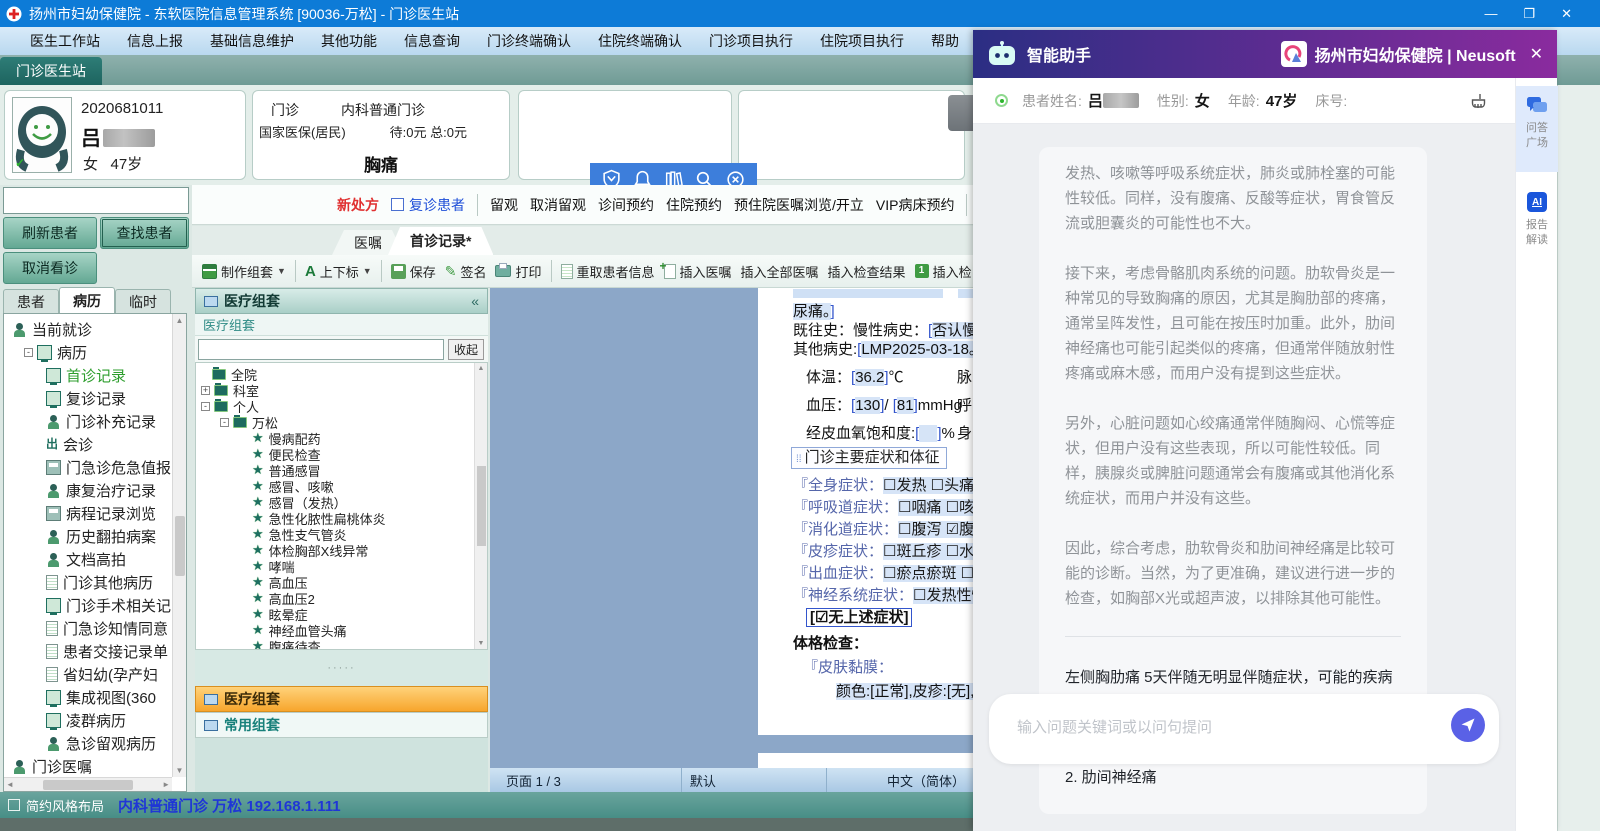 Image resolution: width=1600 pixels, height=831 pixels. What do you see at coordinates (413, 271) in the screenshot?
I see `save-button: 保存` at bounding box center [413, 271].